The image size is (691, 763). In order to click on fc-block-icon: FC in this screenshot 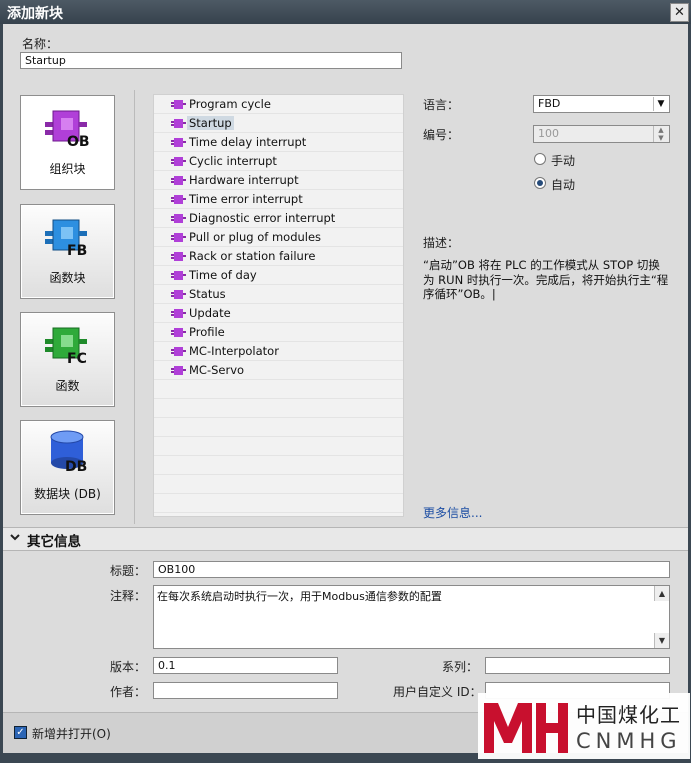, I will do `click(66, 346)`.